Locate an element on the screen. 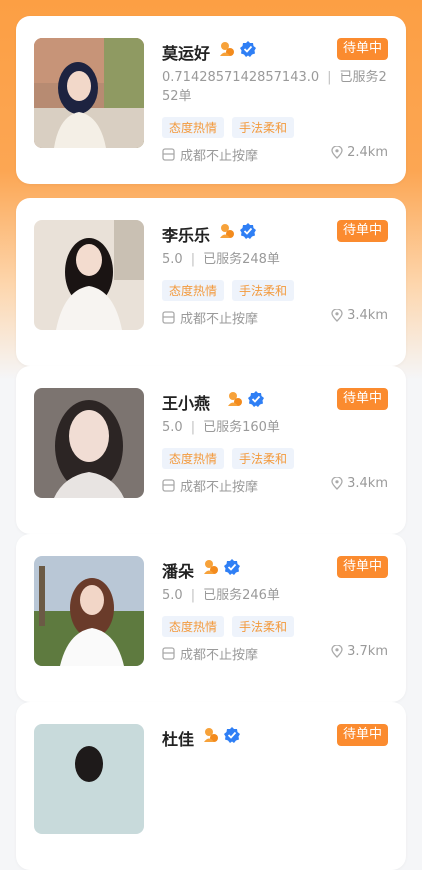 This screenshot has width=422, height=870. therapist-name: 李乐乐 is located at coordinates (186, 235).